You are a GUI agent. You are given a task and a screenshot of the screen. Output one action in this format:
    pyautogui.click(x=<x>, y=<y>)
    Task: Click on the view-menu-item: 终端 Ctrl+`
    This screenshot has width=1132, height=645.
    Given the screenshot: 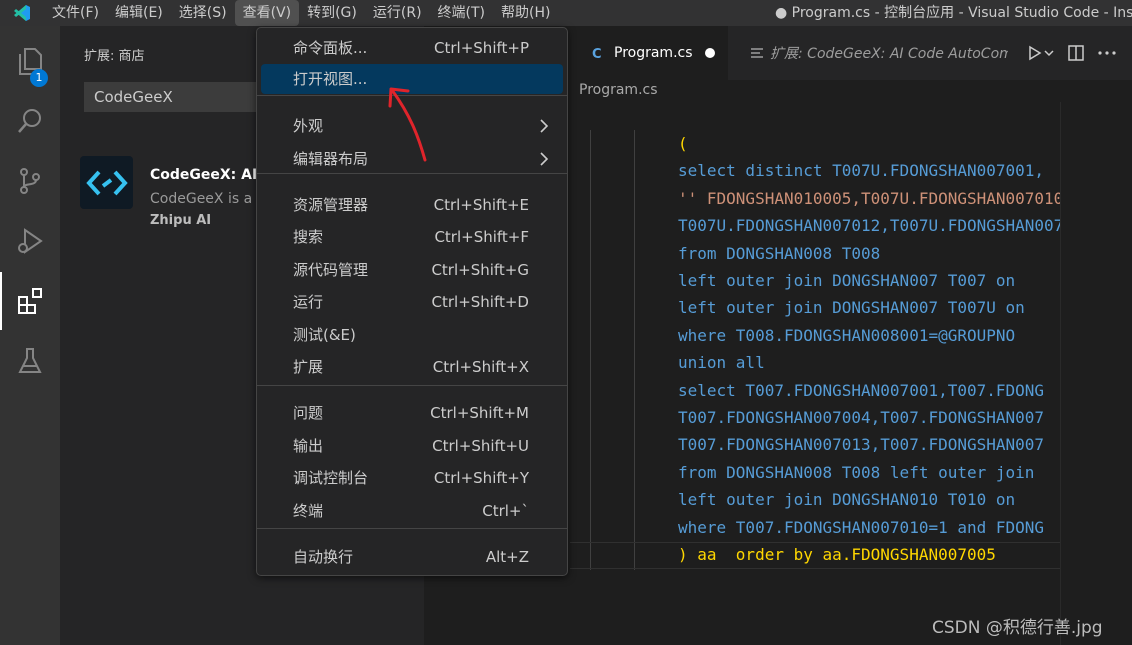 What is the action you would take?
    pyautogui.click(x=412, y=511)
    